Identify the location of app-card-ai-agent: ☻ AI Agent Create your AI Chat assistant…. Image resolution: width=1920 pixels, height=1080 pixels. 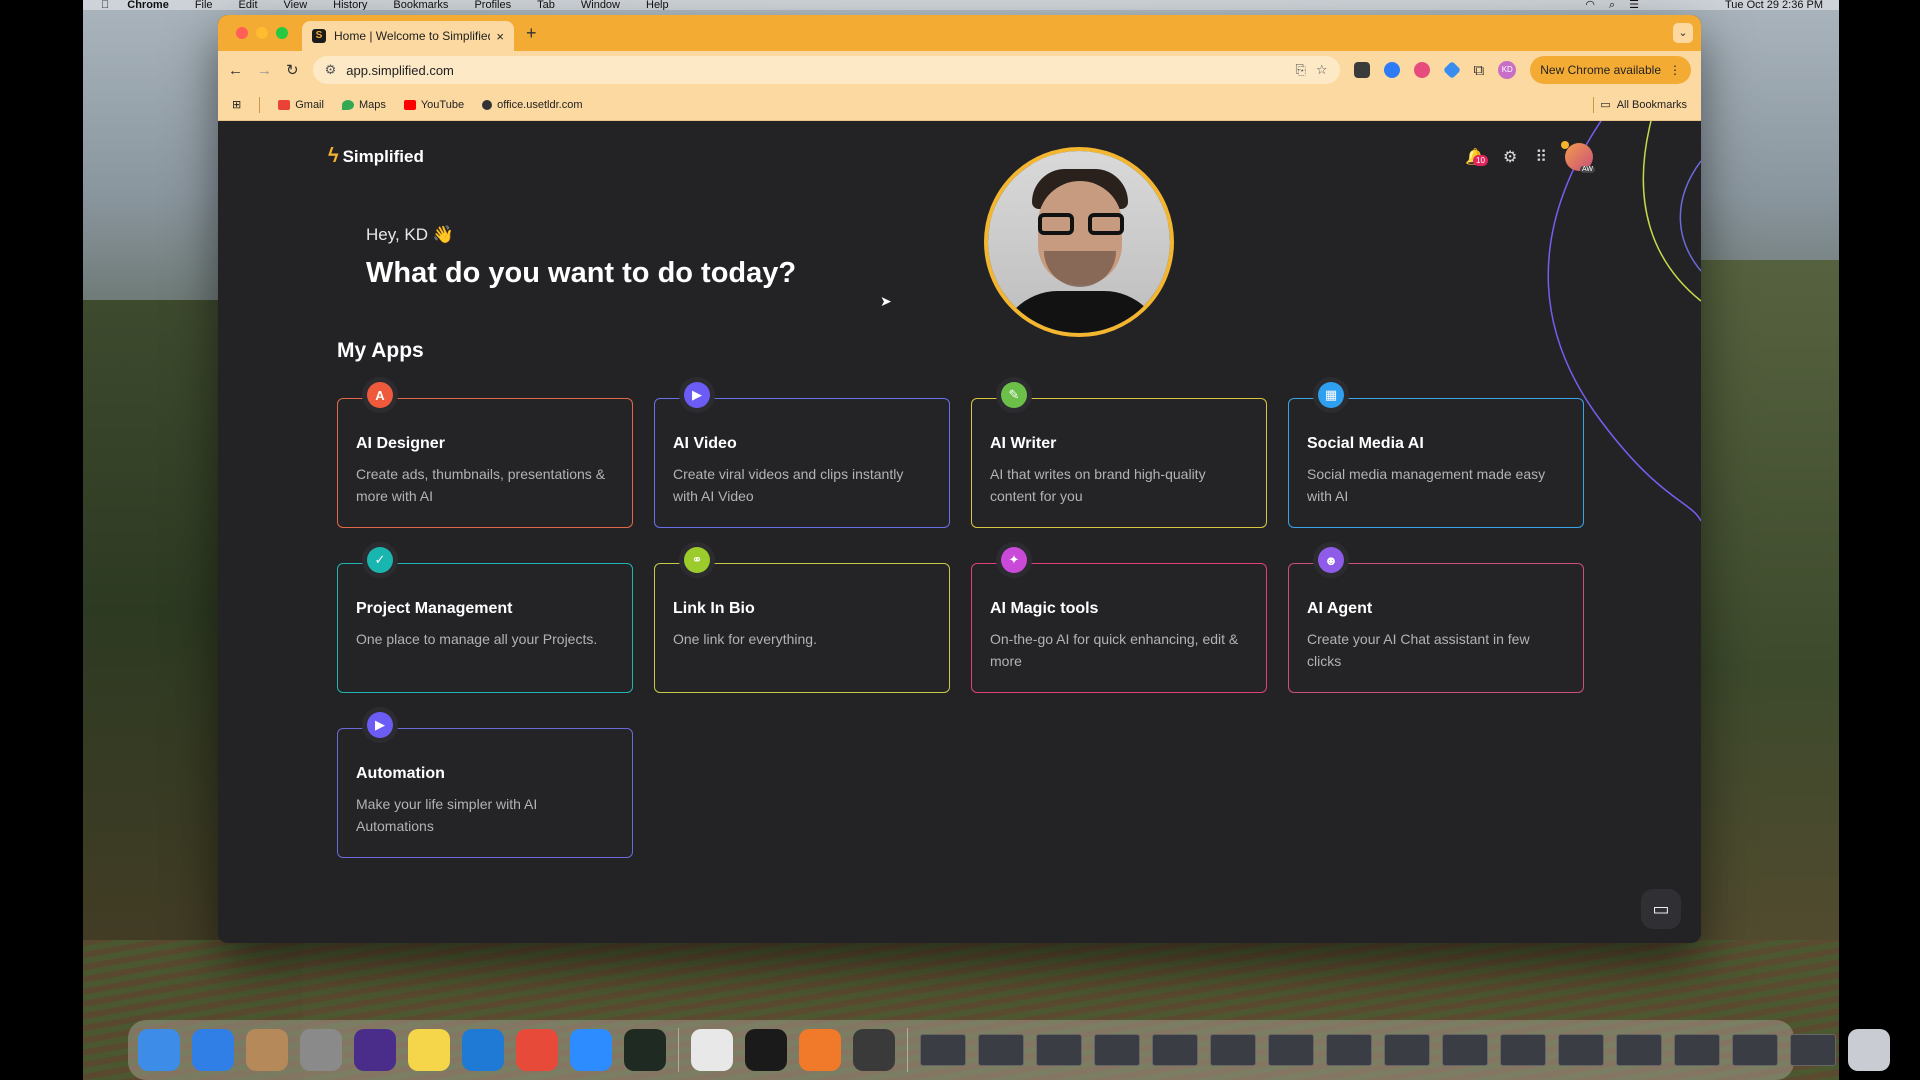
(1436, 617).